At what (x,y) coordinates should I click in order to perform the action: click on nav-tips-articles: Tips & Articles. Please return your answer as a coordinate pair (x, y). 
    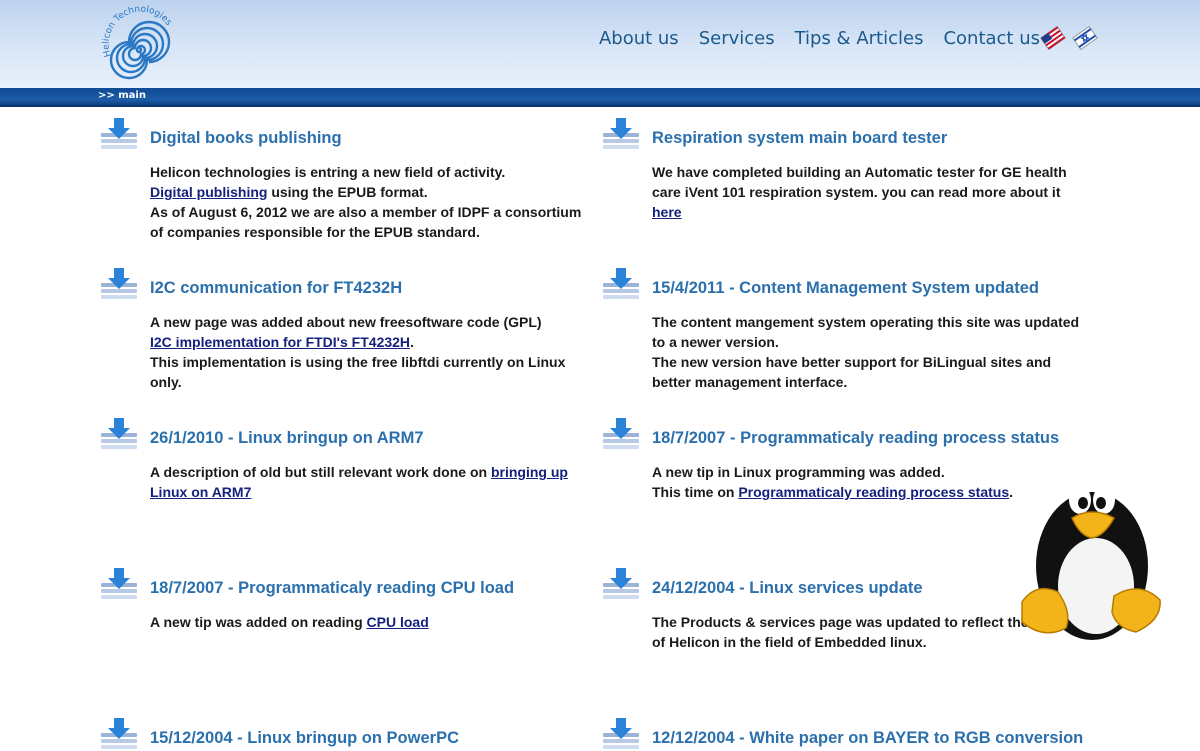
    Looking at the image, I should click on (859, 38).